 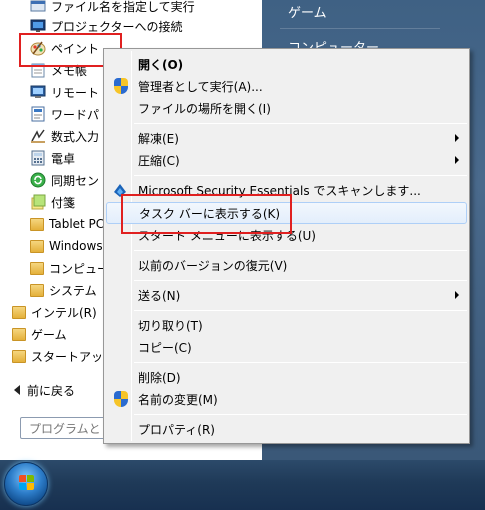 I want to click on program-folder-tablet-pc: Tablet PC, so click(x=67, y=224).